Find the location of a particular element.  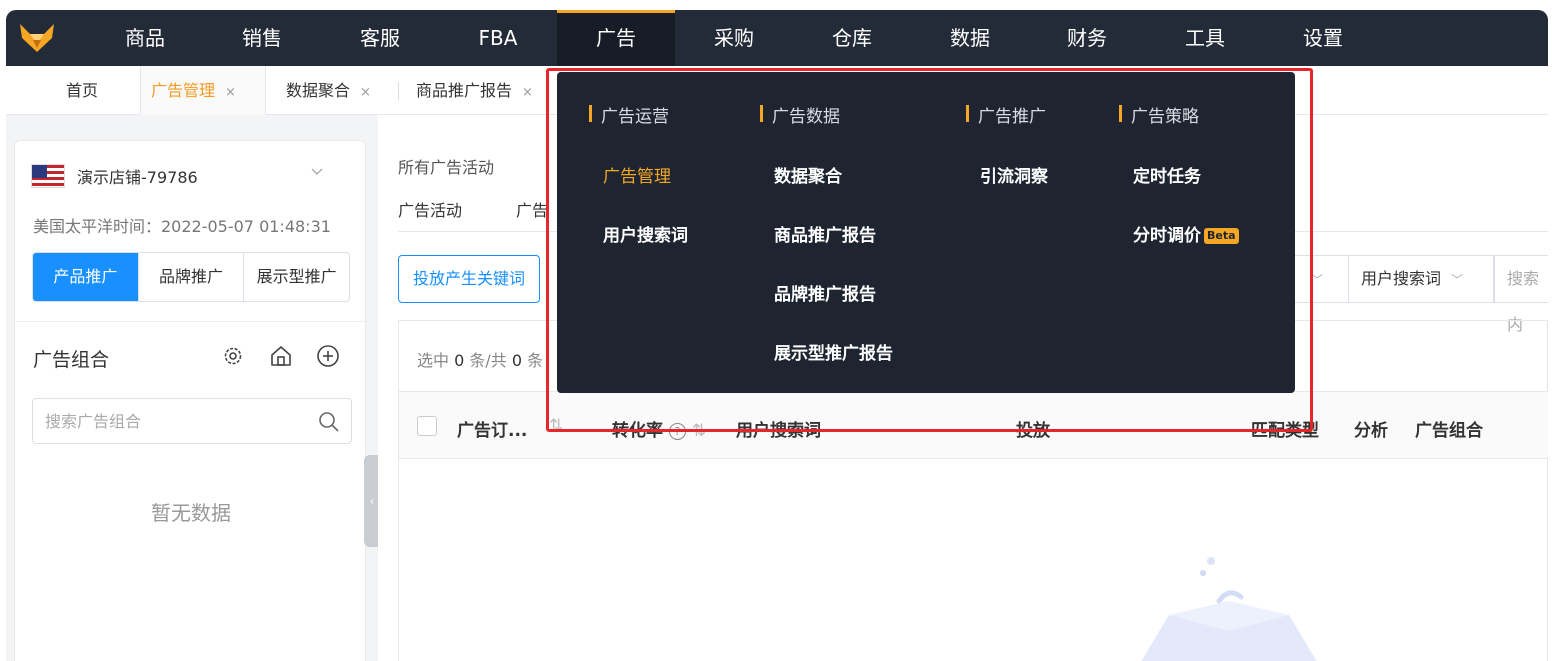

ad-group-search-input is located at coordinates (163, 421).